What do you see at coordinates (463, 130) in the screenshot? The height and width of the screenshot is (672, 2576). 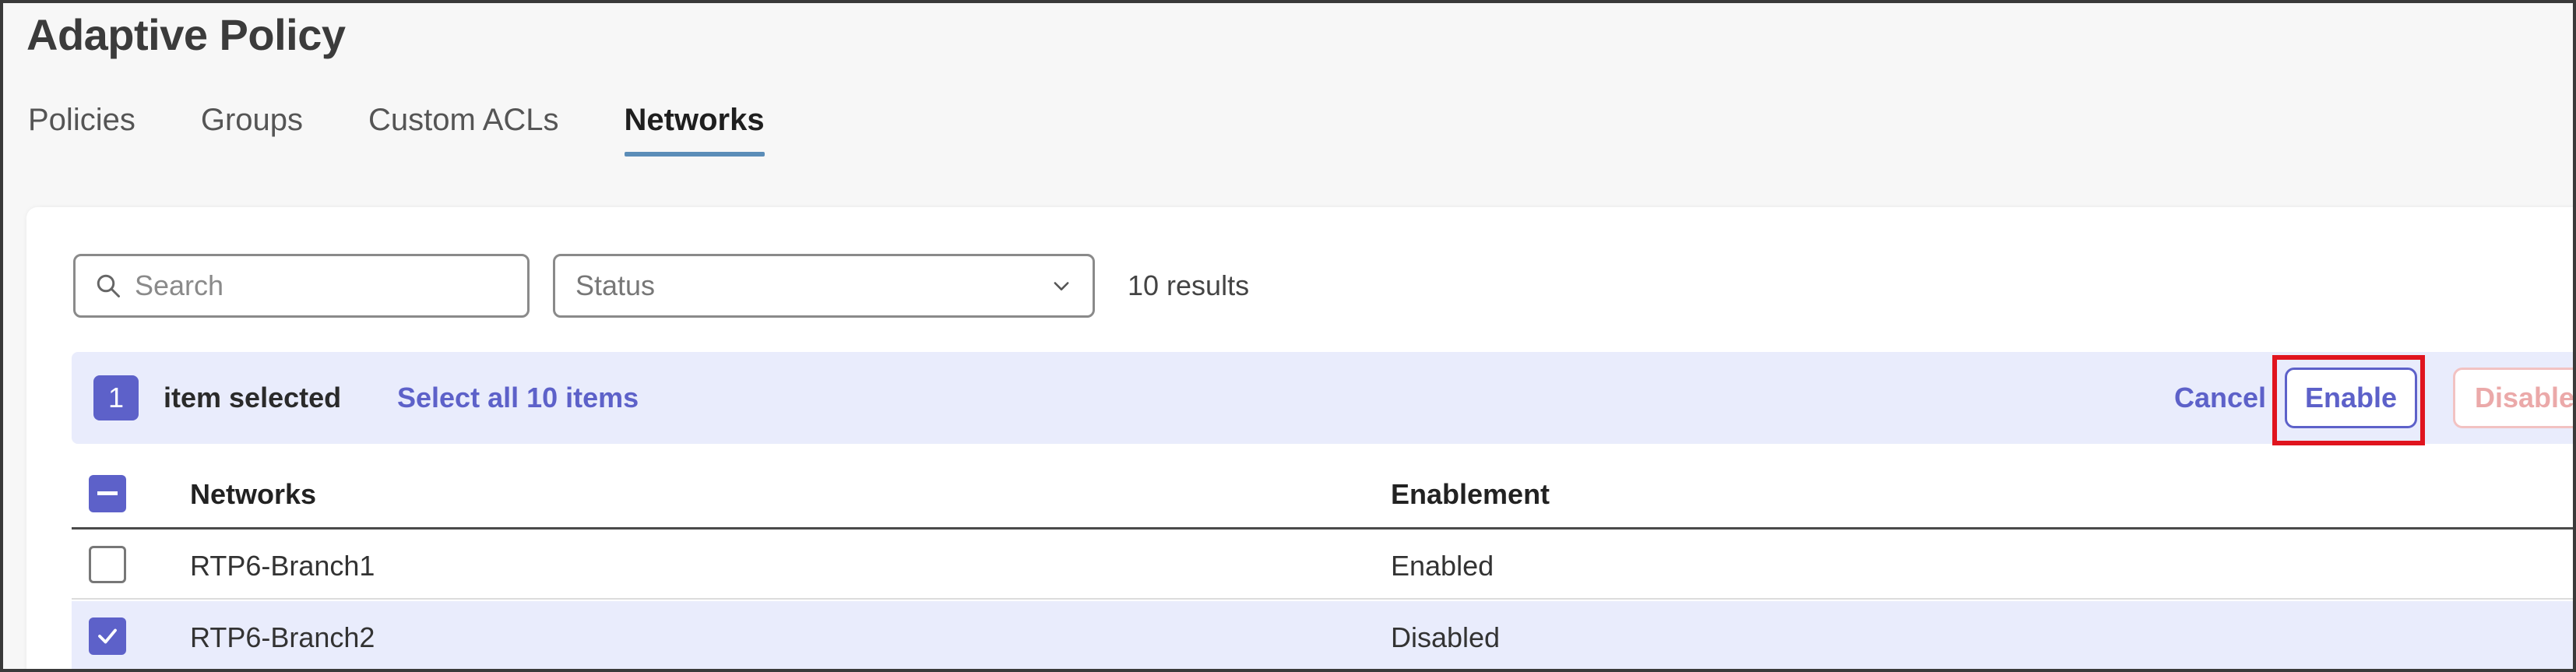 I see `tab-custom-acls: Custom ACLs` at bounding box center [463, 130].